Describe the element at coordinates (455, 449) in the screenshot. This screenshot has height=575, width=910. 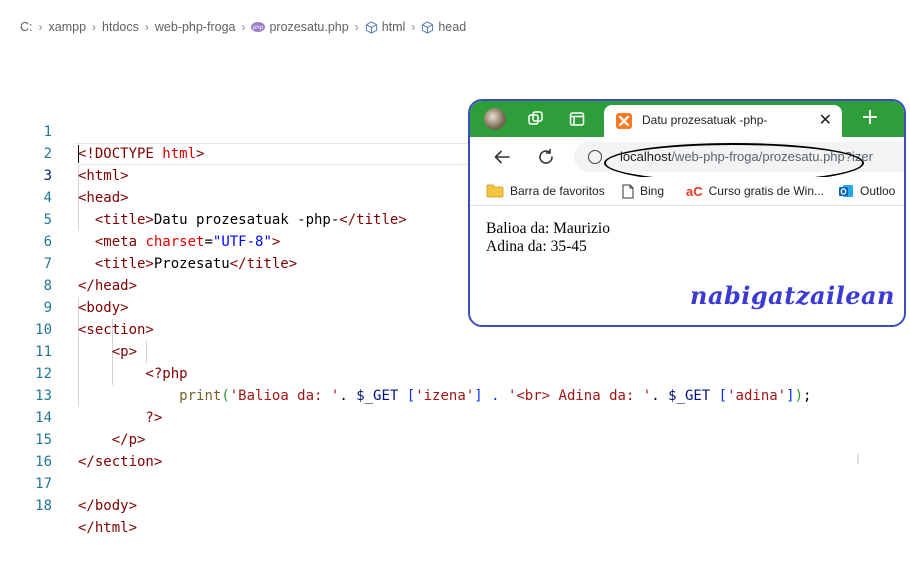
I see `code-line: 16` at that location.